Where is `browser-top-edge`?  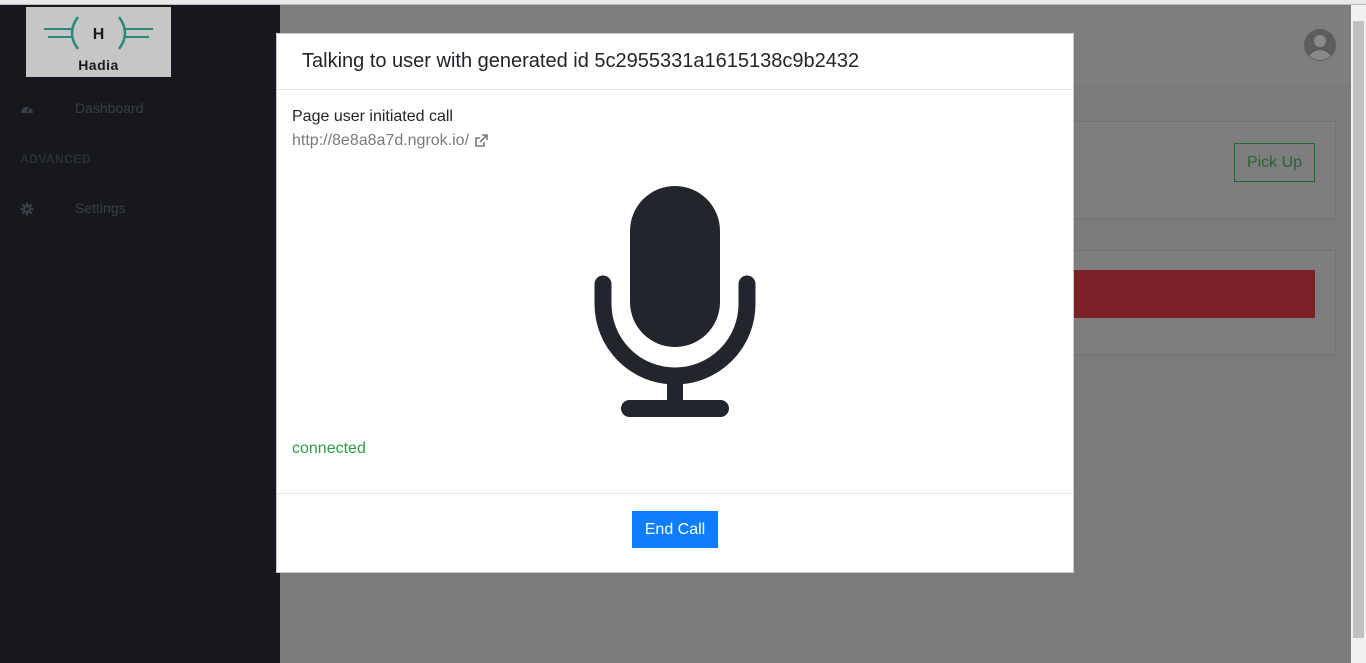
browser-top-edge is located at coordinates (683, 2).